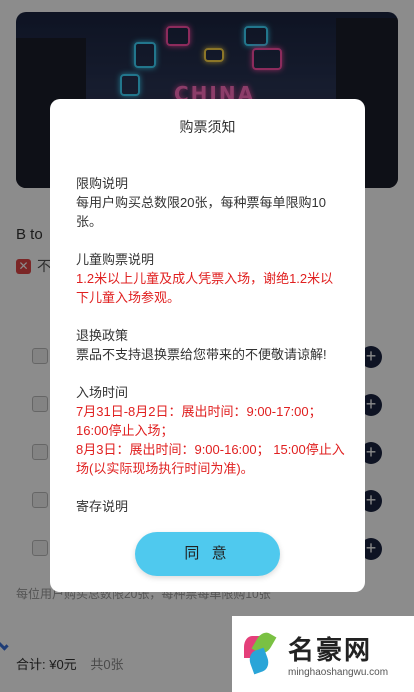 The width and height of the screenshot is (414, 692). I want to click on site-watermark: 名豪网 minghaoshangwu.com, so click(323, 654).